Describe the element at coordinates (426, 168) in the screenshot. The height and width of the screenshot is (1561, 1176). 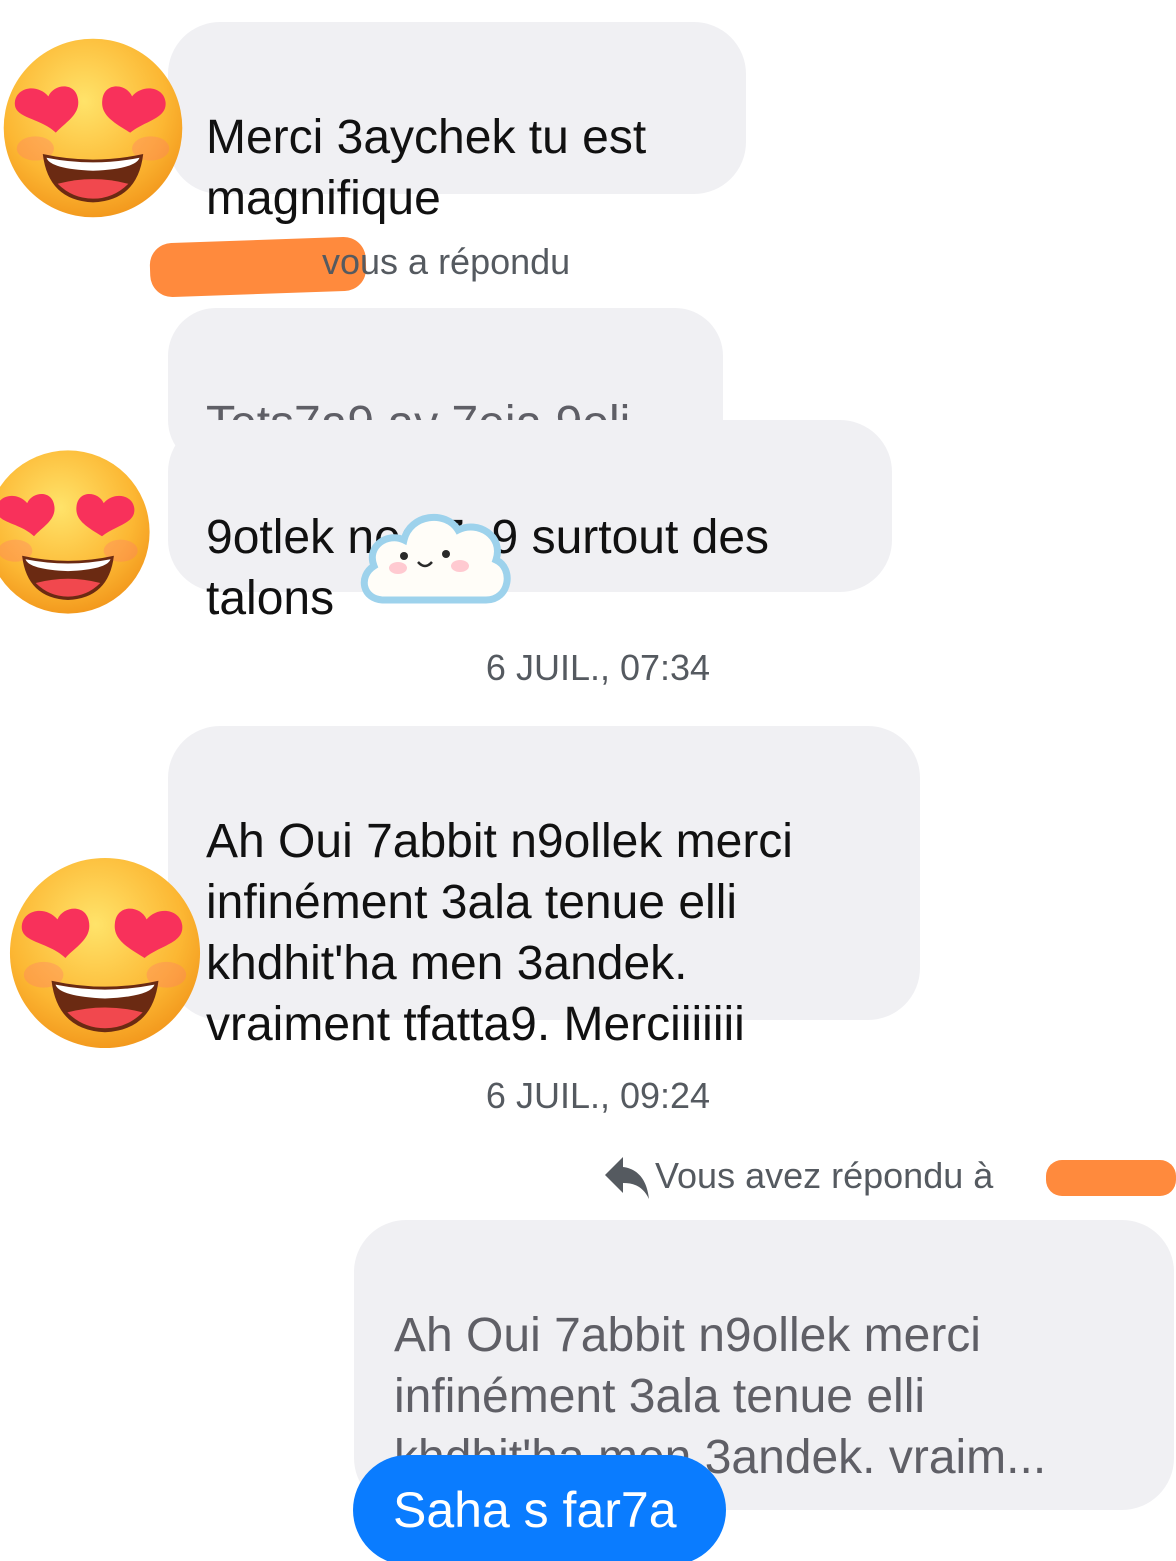
I see `message-text-1: Merci 3aychek tu est magnifique` at that location.